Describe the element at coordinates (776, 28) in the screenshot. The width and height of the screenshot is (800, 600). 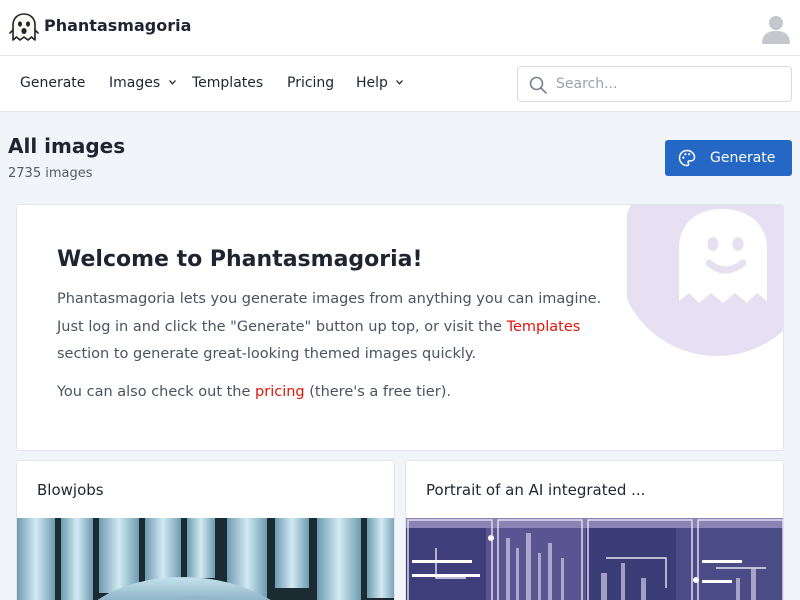
I see `user-avatar-icon` at that location.